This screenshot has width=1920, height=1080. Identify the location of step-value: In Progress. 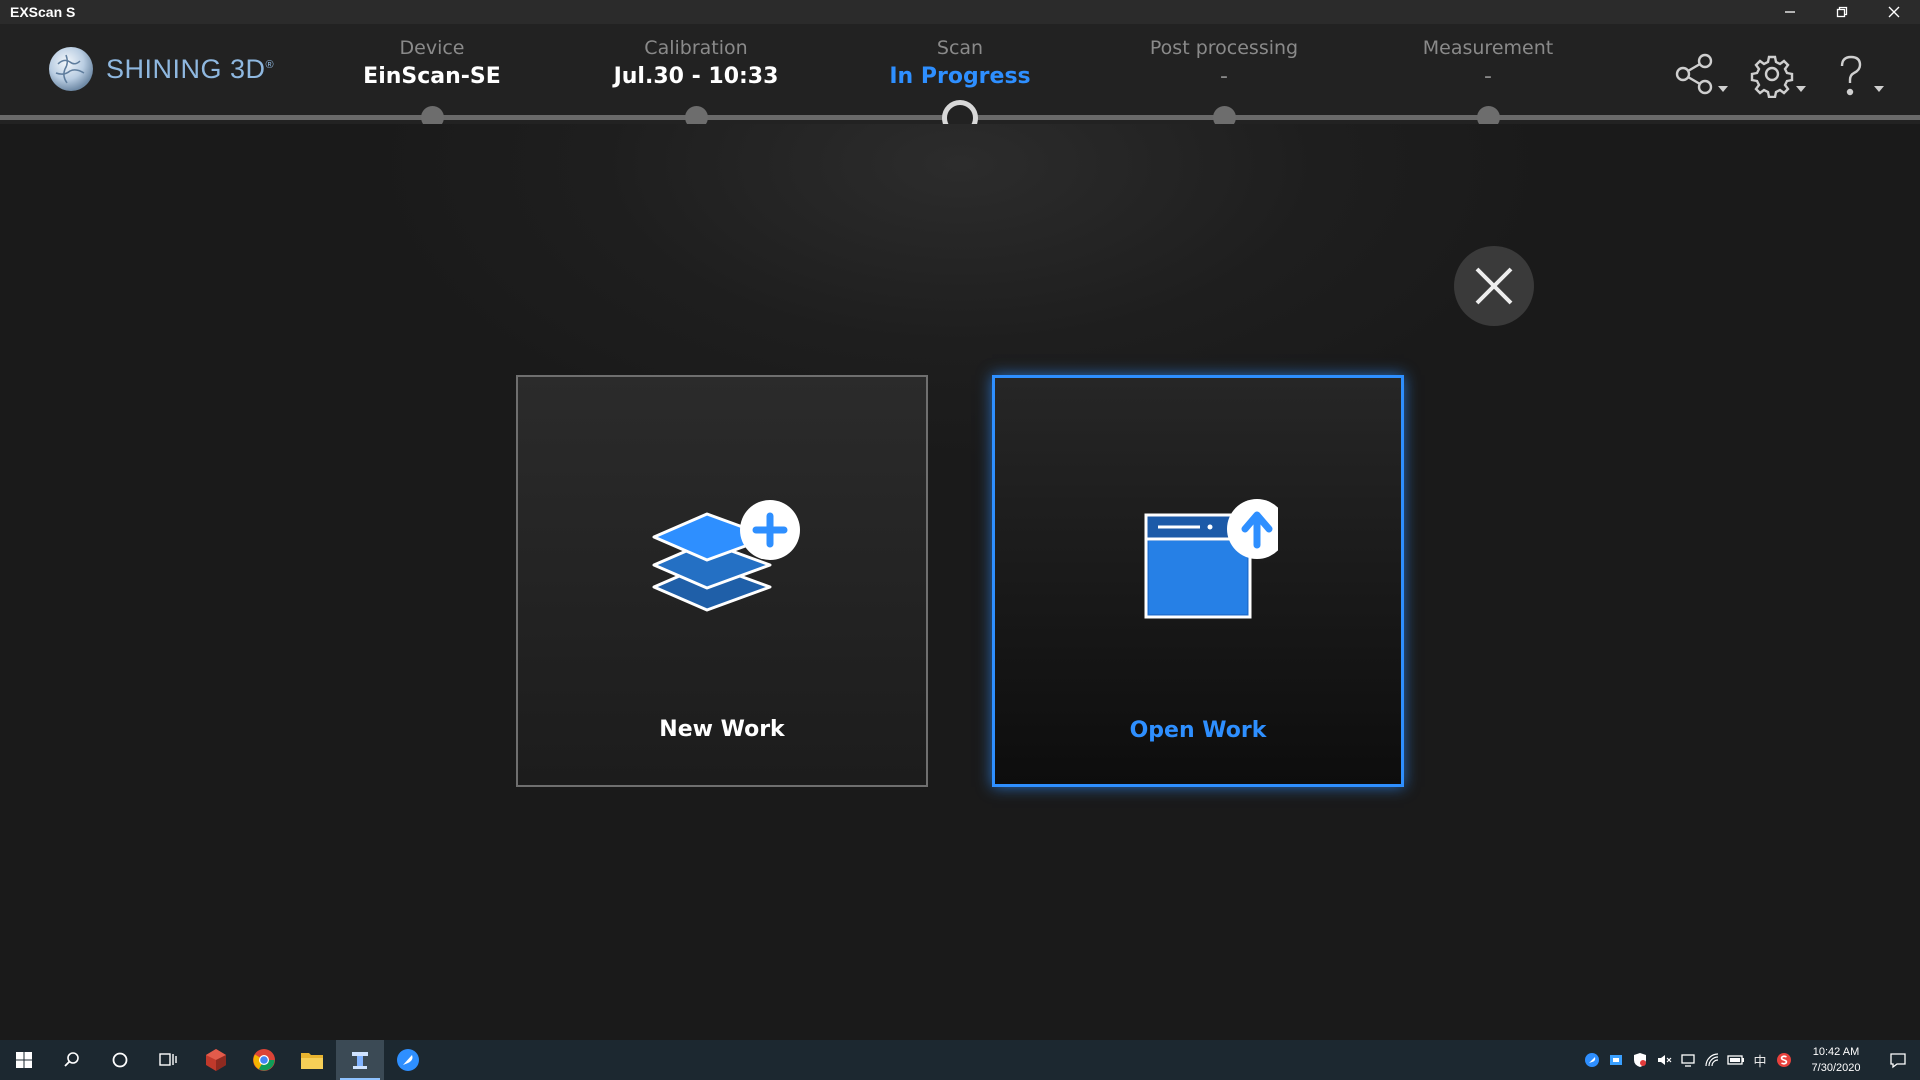
(960, 76).